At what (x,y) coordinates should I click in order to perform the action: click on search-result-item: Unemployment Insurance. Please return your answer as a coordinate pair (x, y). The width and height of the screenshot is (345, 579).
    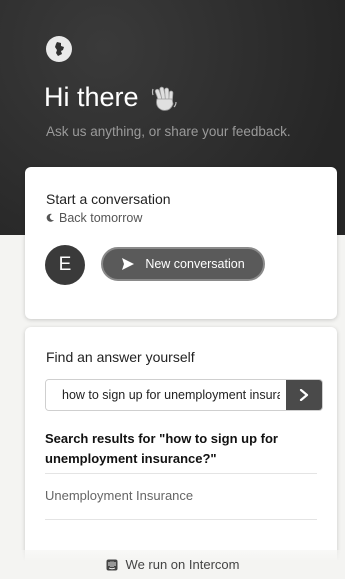
    Looking at the image, I should click on (119, 495).